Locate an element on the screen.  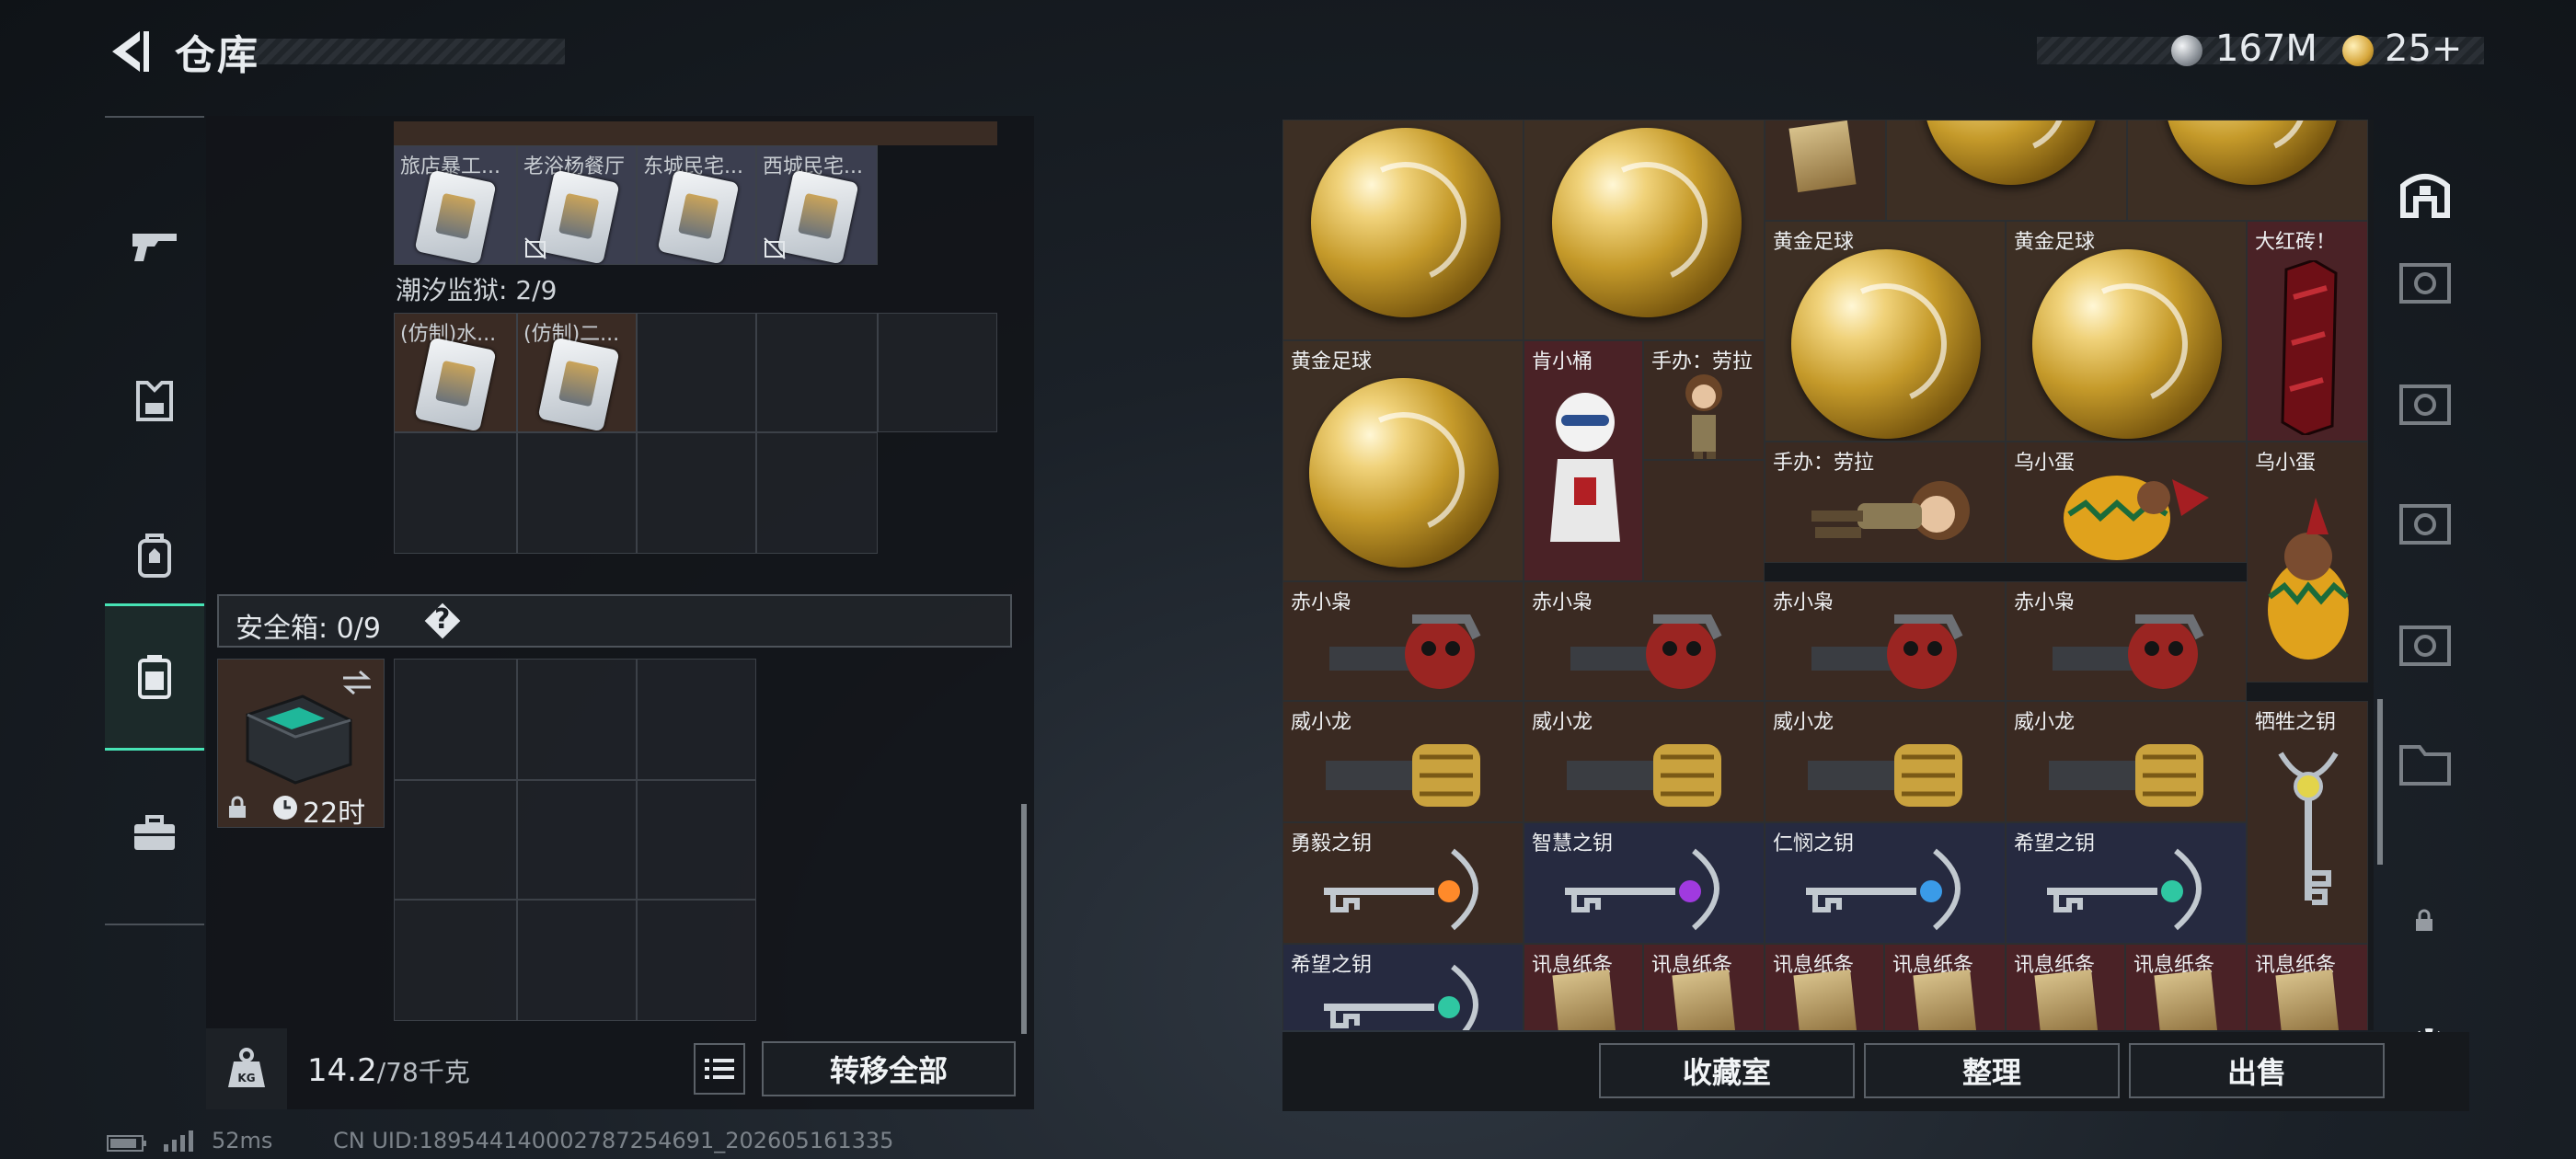
dragon-figure-icon is located at coordinates (1403, 775).